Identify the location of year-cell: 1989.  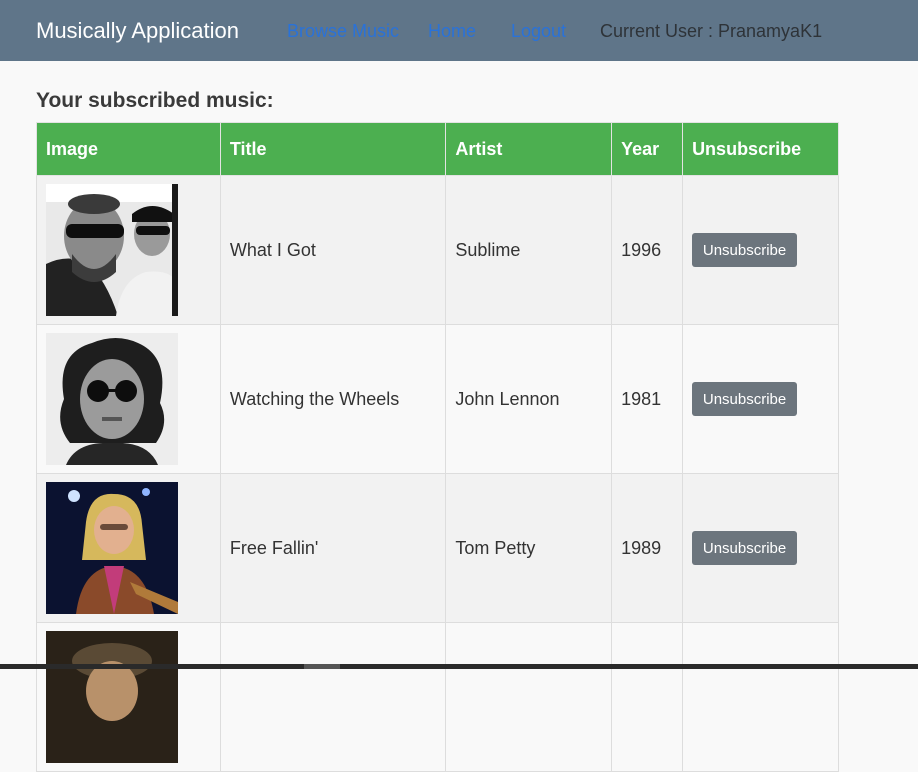
(647, 548).